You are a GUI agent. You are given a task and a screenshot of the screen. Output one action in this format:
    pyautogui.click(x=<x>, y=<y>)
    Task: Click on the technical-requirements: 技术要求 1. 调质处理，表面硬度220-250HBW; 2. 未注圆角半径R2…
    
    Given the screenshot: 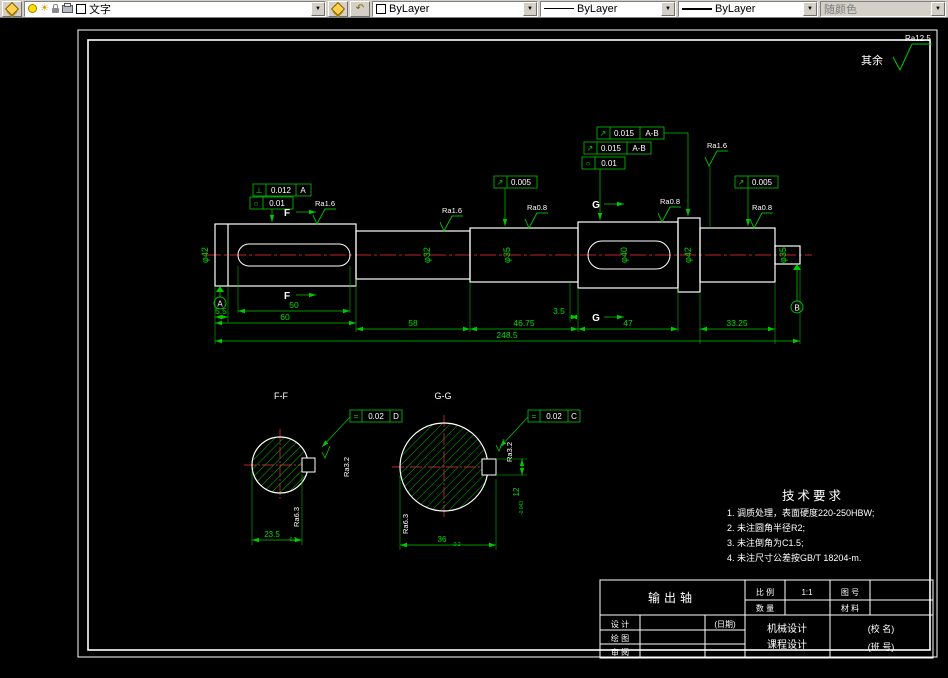 What is the action you would take?
    pyautogui.click(x=800, y=526)
    